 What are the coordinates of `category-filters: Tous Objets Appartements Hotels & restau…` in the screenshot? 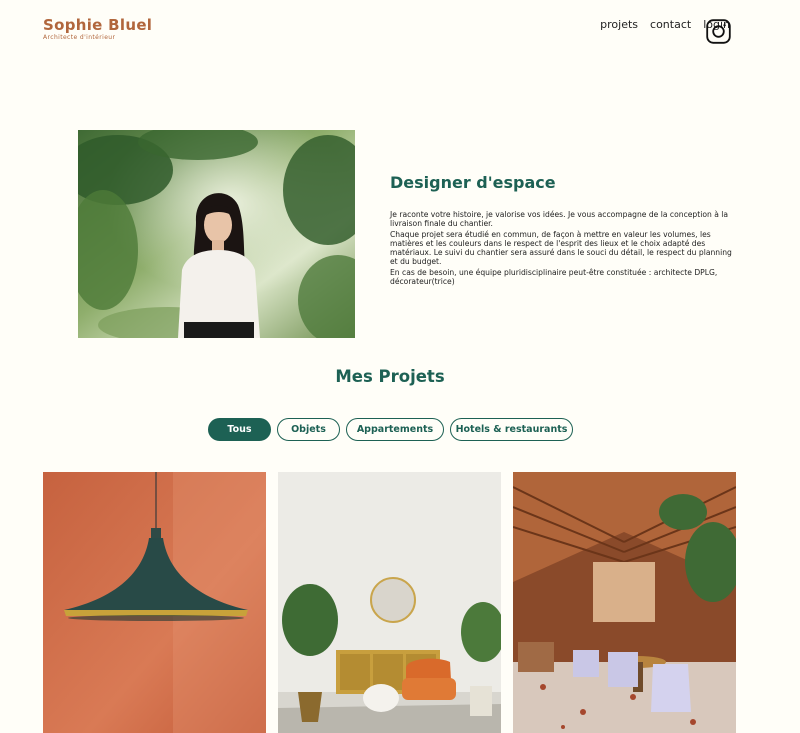 It's located at (393, 429).